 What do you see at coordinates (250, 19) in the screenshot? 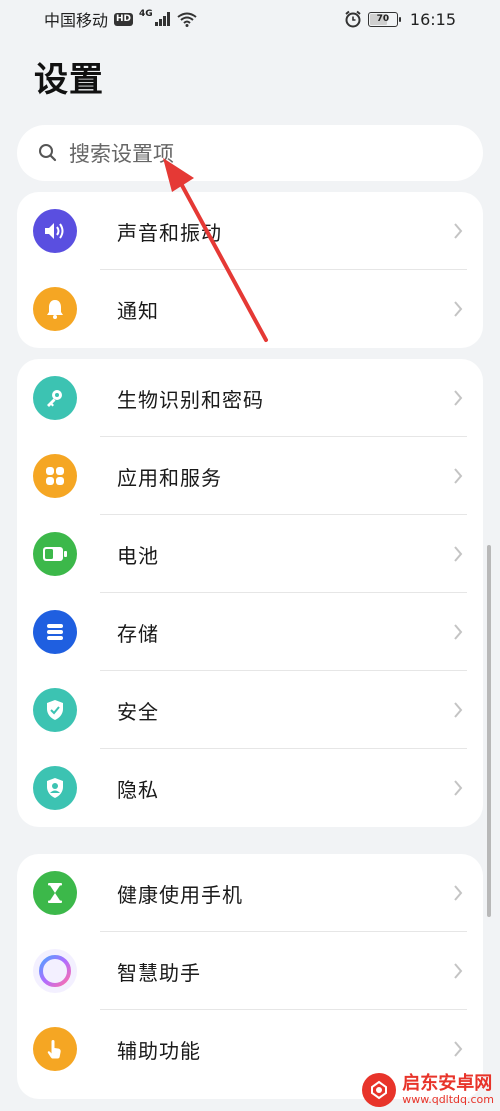
I see `status-bar: 中国移动 HD 4G 70 16:15` at bounding box center [250, 19].